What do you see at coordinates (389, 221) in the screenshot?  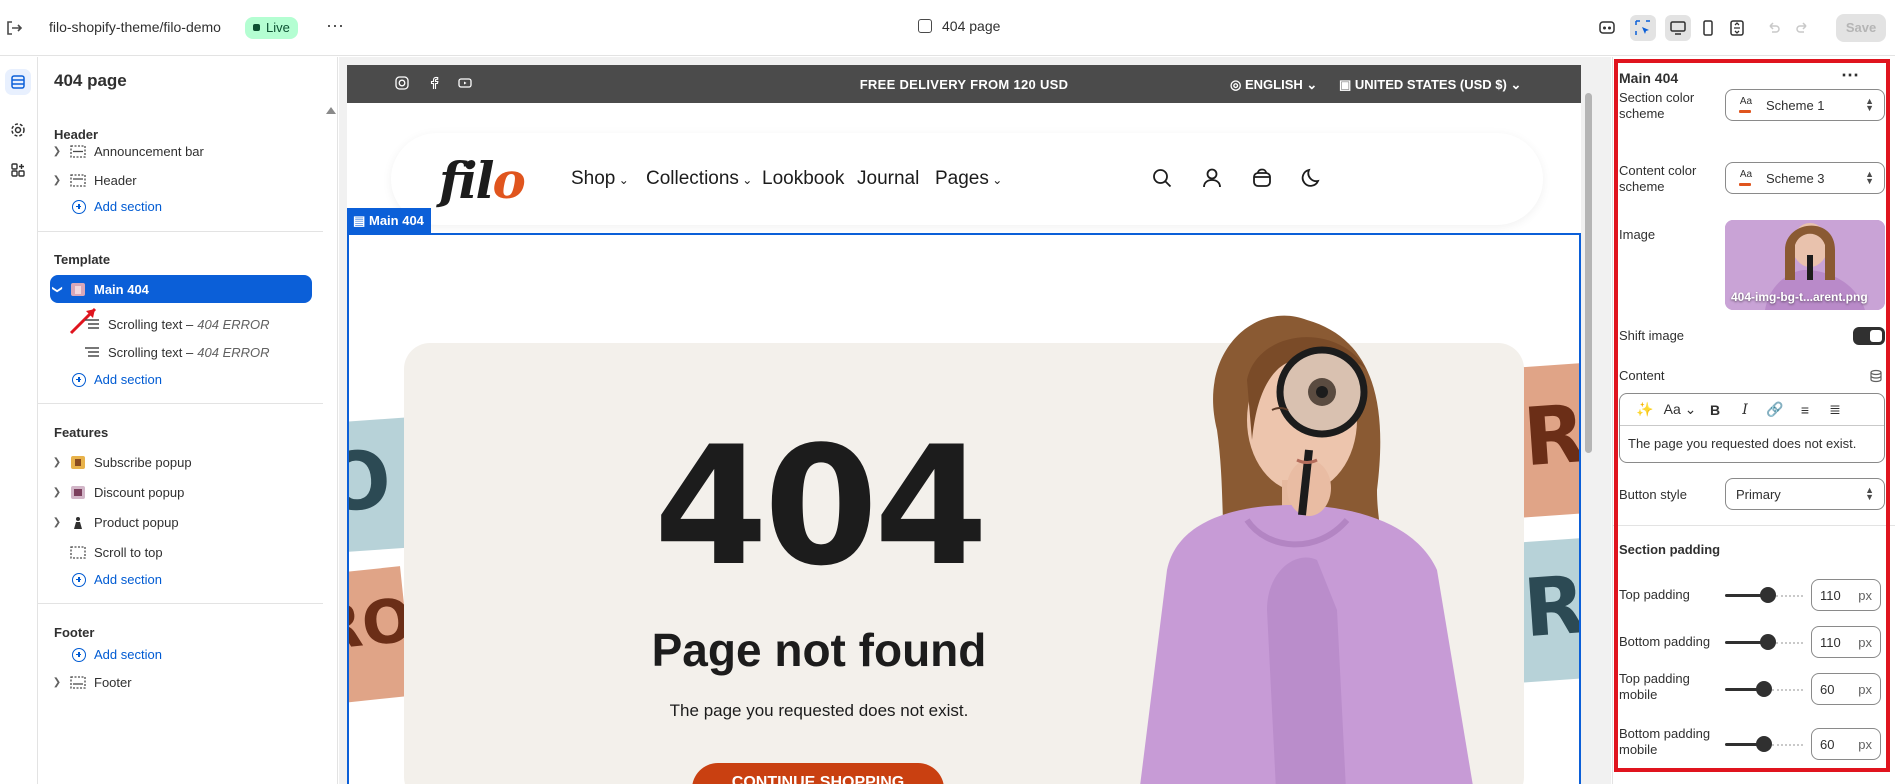 I see `section-tag: ▤ Main 404` at bounding box center [389, 221].